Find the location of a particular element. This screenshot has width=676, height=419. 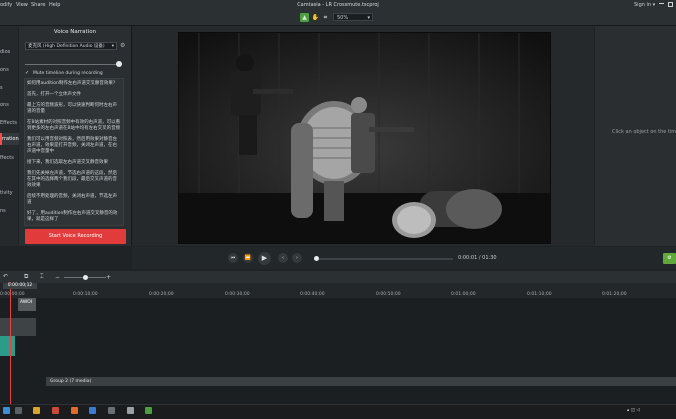

tick-label: 0:00:00;00 is located at coordinates (12, 294).